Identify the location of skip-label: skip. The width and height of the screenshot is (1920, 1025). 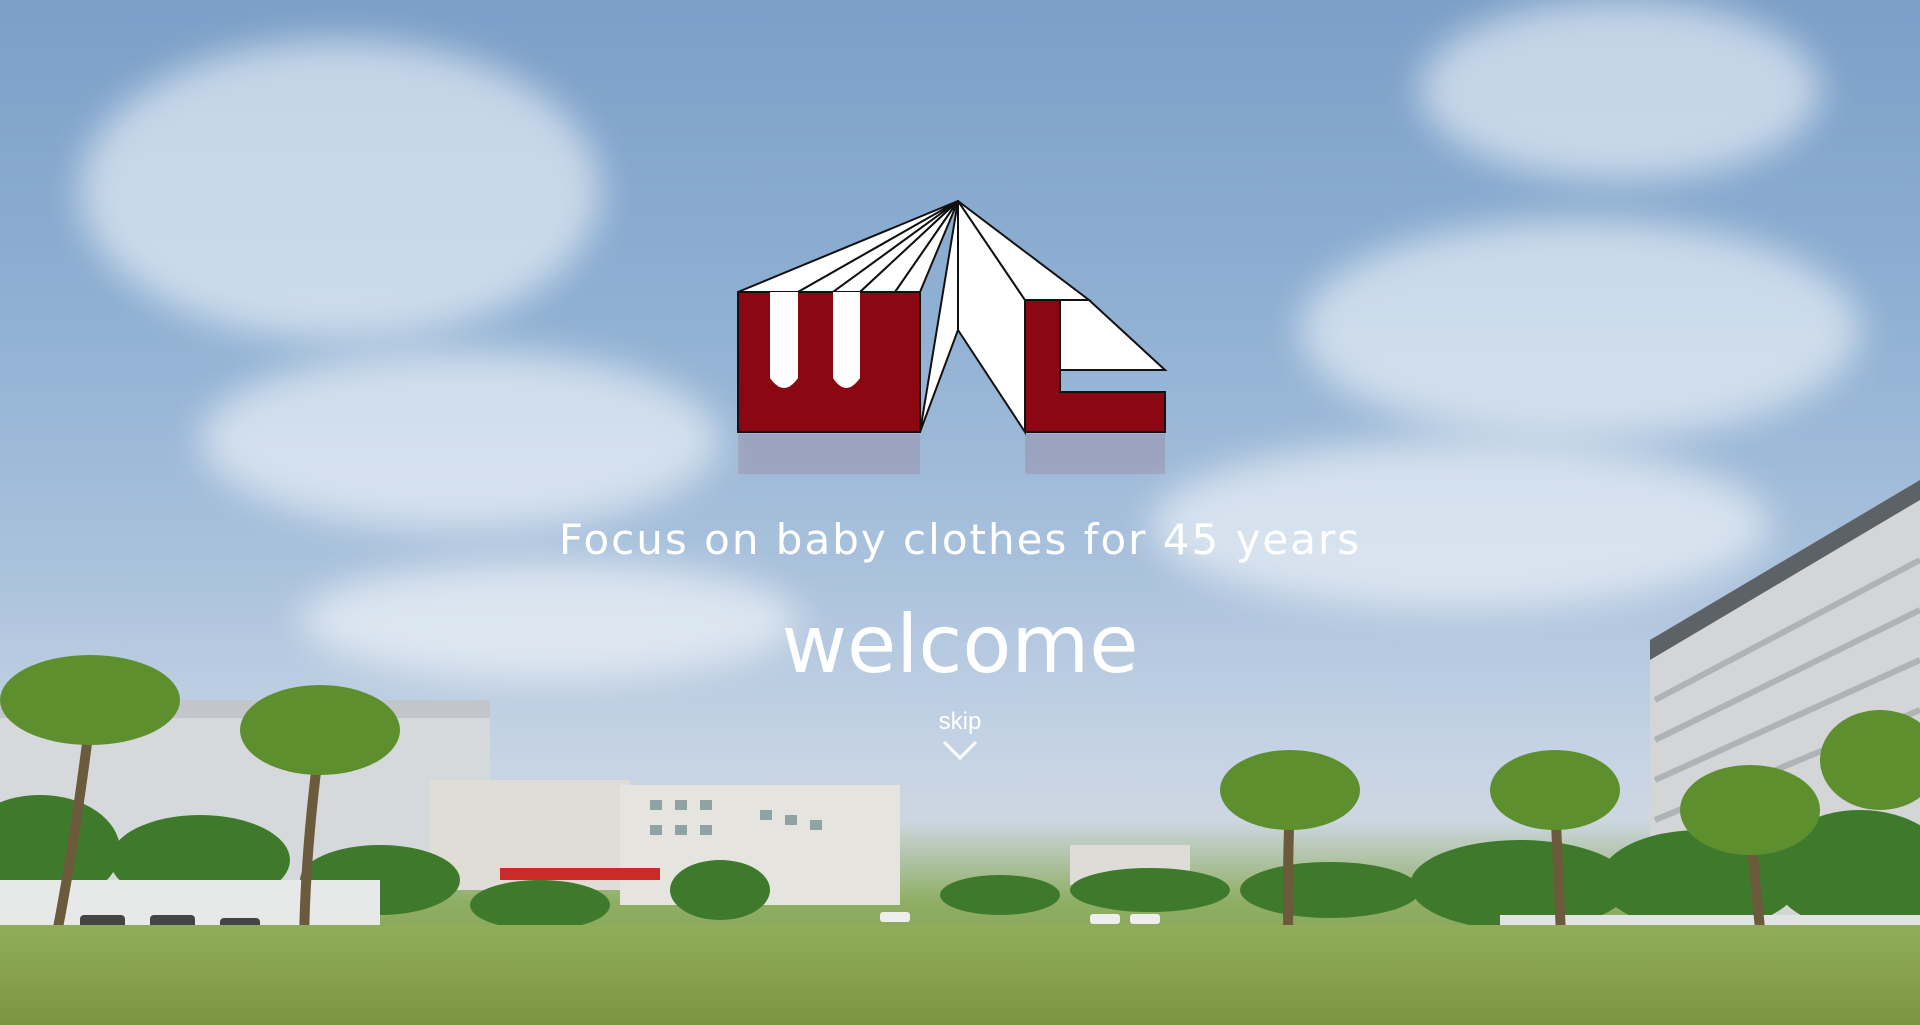
(960, 721).